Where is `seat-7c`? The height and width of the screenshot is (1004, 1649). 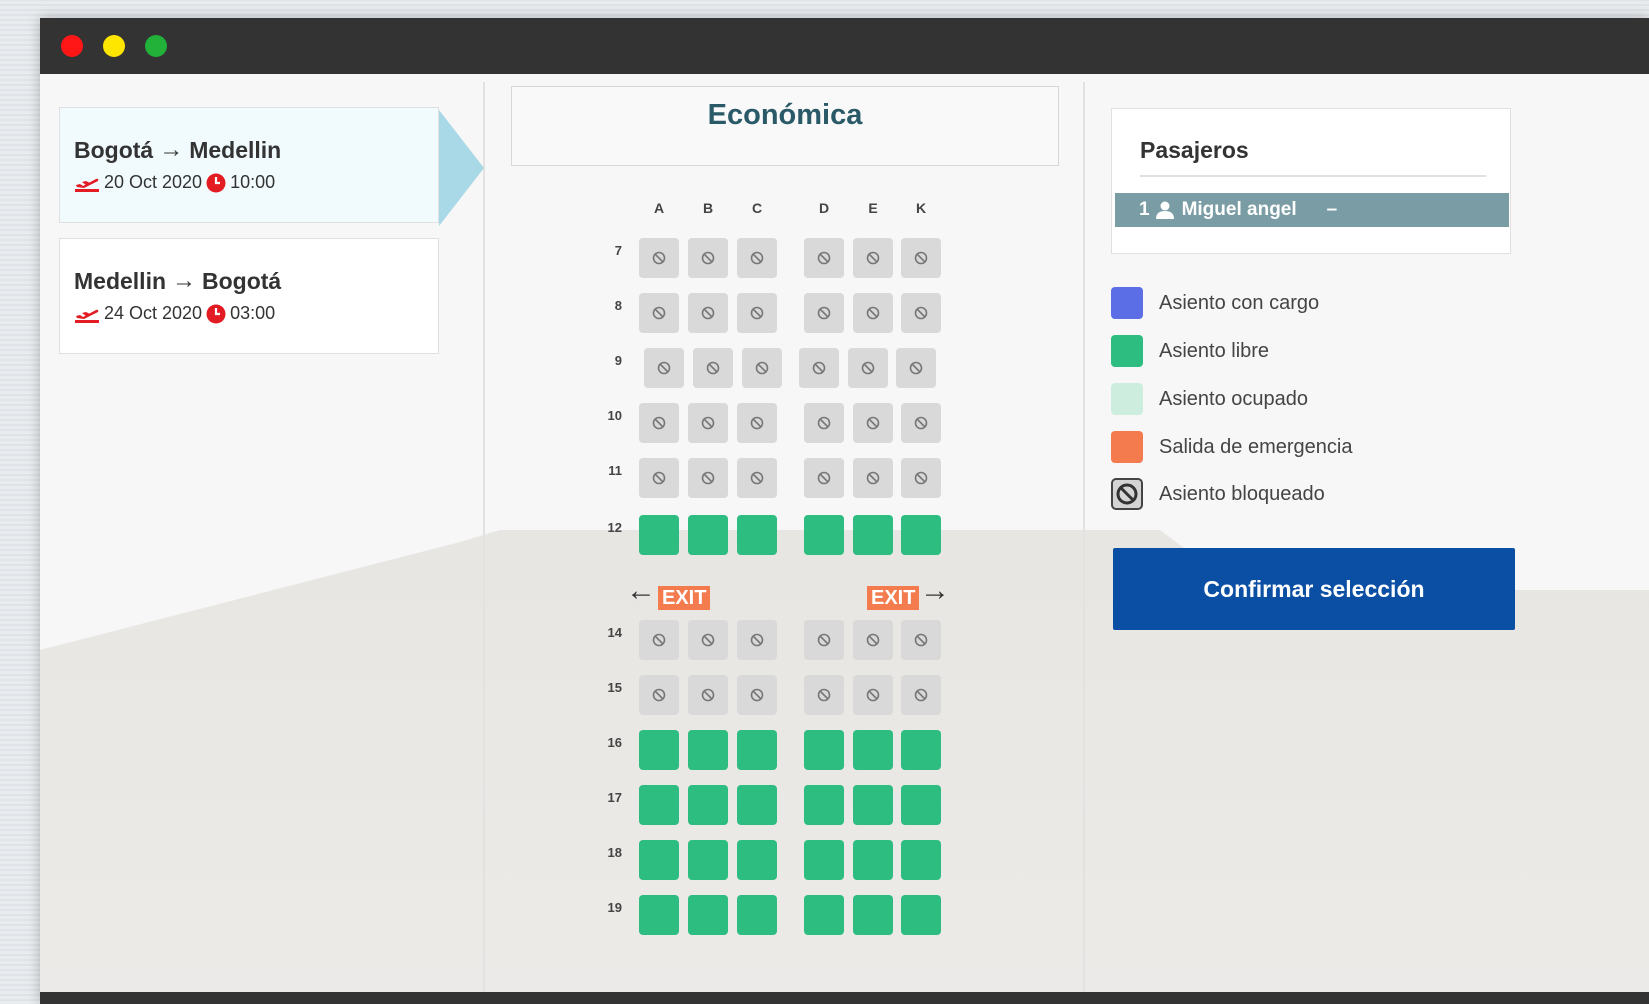
seat-7c is located at coordinates (757, 258).